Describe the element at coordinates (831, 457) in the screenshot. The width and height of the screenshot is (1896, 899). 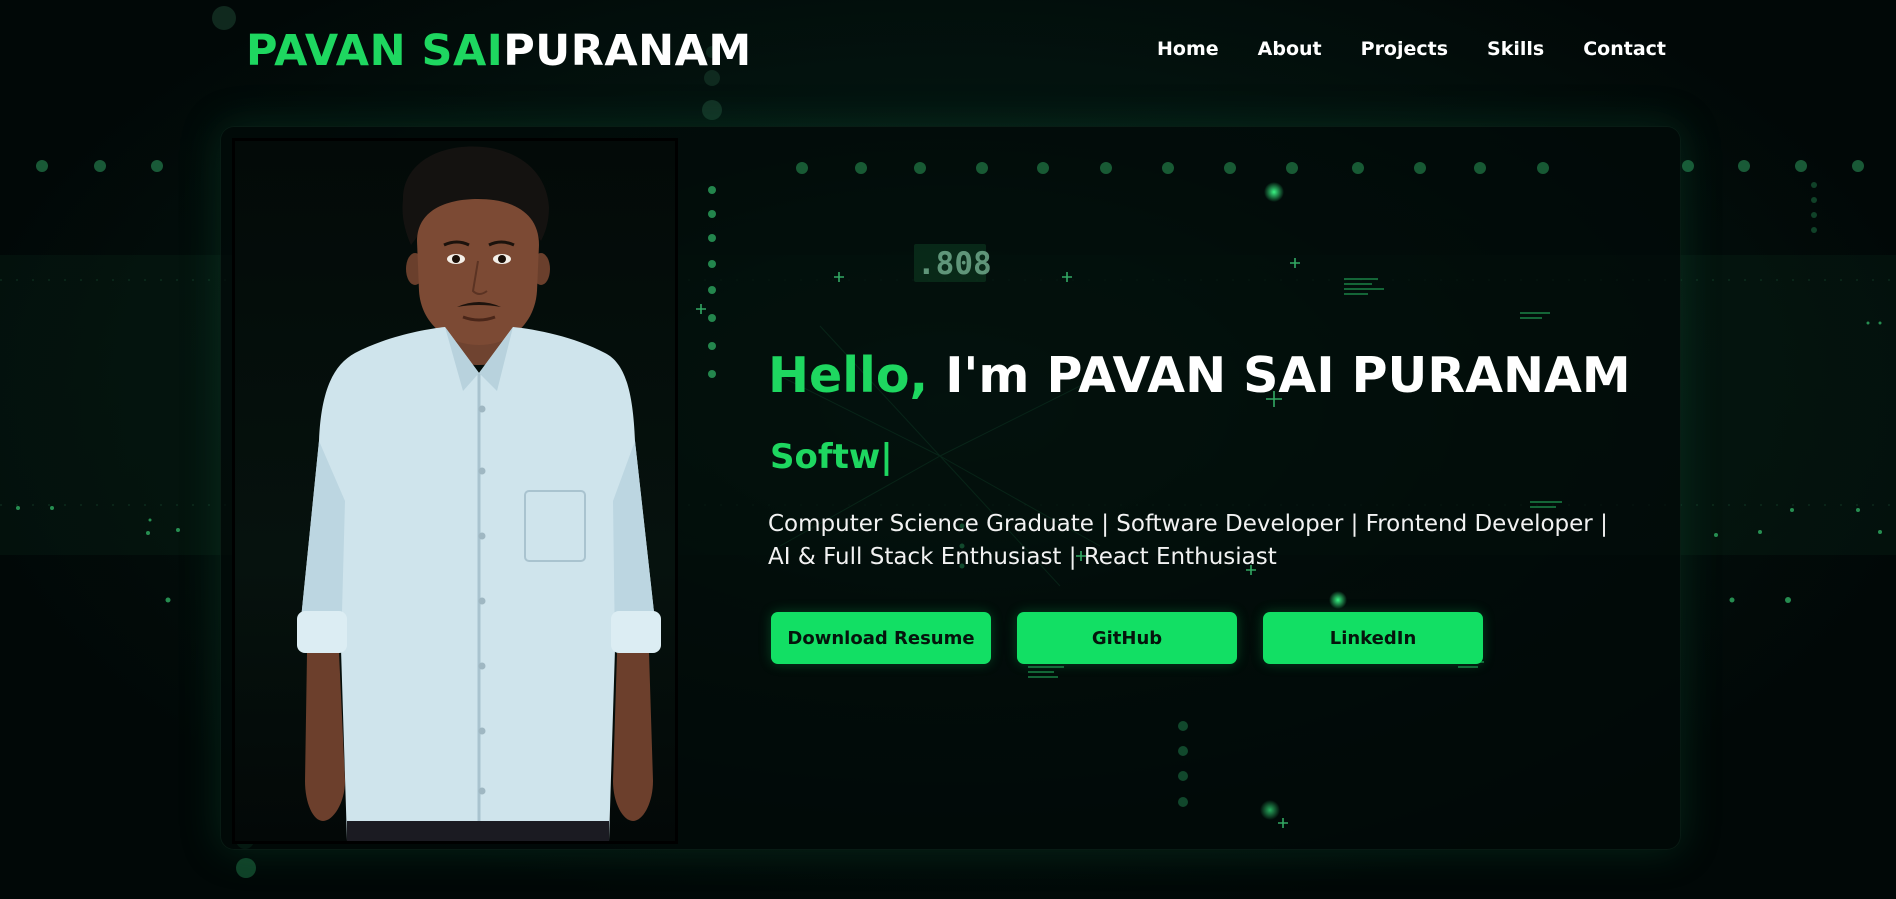
I see `typewriter-text: Softw|` at that location.